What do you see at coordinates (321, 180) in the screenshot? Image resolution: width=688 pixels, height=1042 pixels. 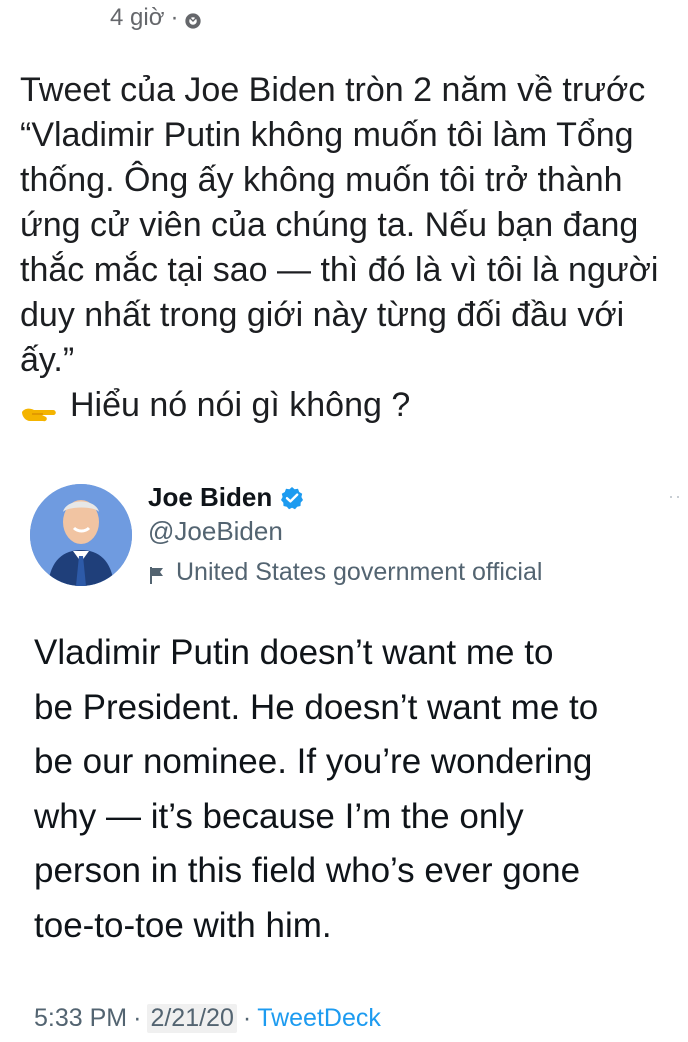 I see `caption-line: thống. Ông ấy không muốn tôi trở thành` at bounding box center [321, 180].